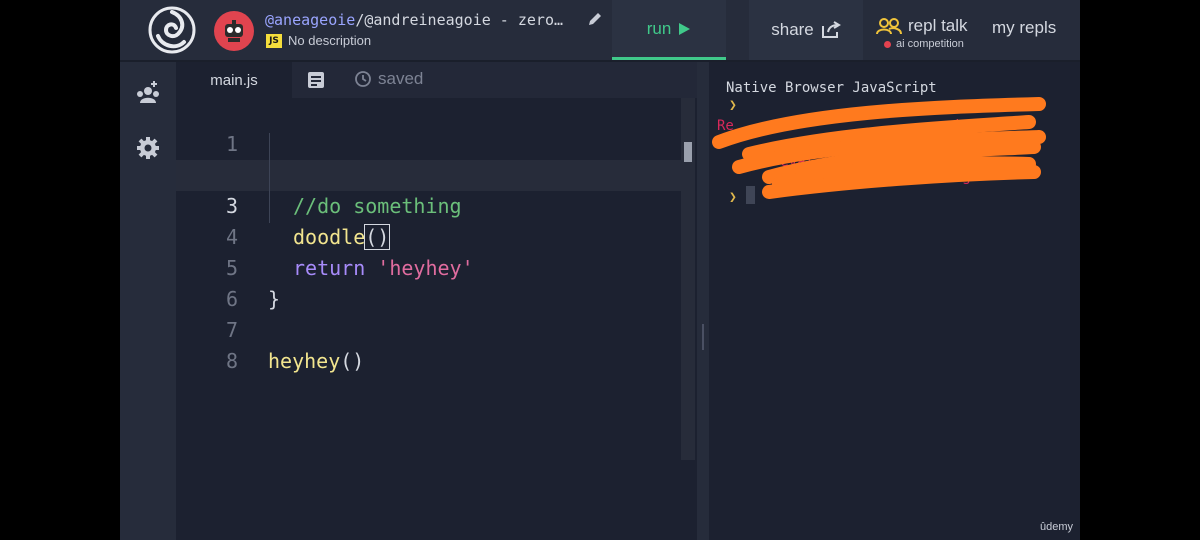 This screenshot has height=540, width=1200. Describe the element at coordinates (363, 79) in the screenshot. I see `history-icon` at that location.